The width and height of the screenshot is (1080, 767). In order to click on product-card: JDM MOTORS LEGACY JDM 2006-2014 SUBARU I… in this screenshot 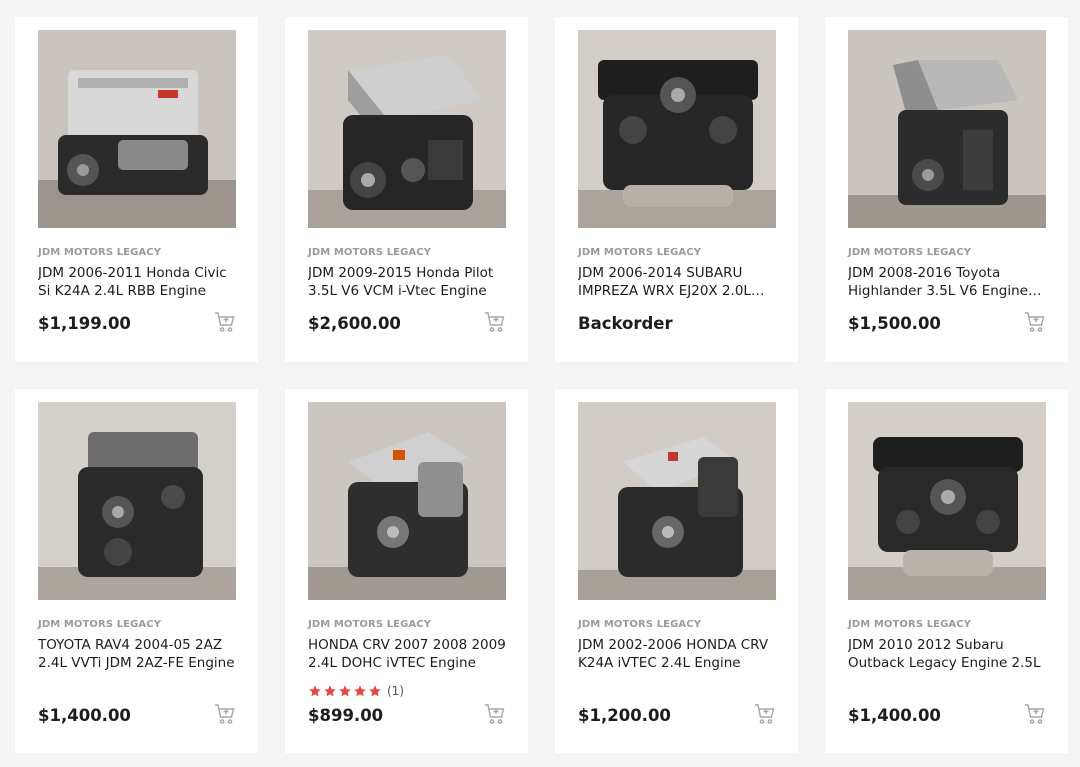, I will do `click(676, 189)`.